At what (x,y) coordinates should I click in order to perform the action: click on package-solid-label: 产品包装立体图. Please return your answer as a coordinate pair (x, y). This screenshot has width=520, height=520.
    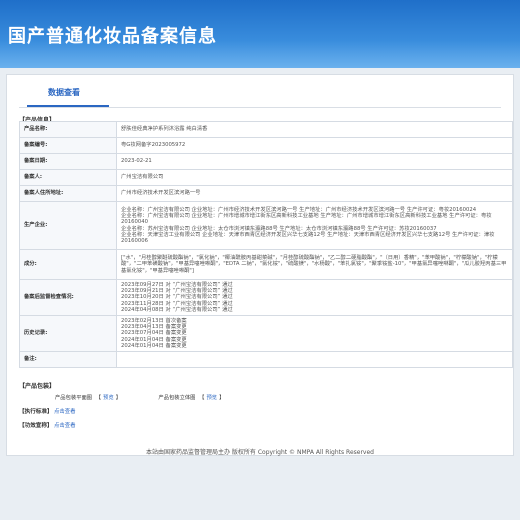
    Looking at the image, I should click on (177, 398).